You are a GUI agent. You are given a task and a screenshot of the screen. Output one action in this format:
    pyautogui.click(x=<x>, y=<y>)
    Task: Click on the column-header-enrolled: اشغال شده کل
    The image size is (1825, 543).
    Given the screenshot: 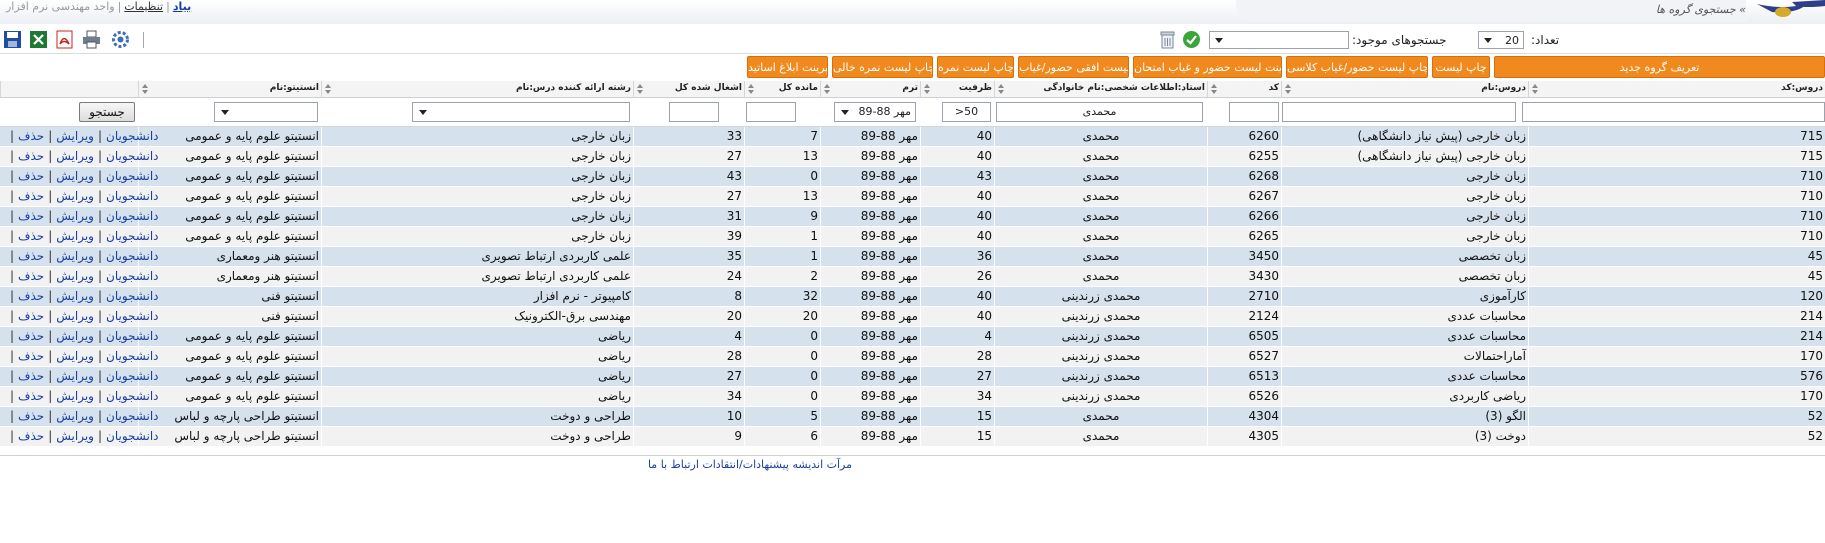 What is the action you would take?
    pyautogui.click(x=688, y=89)
    